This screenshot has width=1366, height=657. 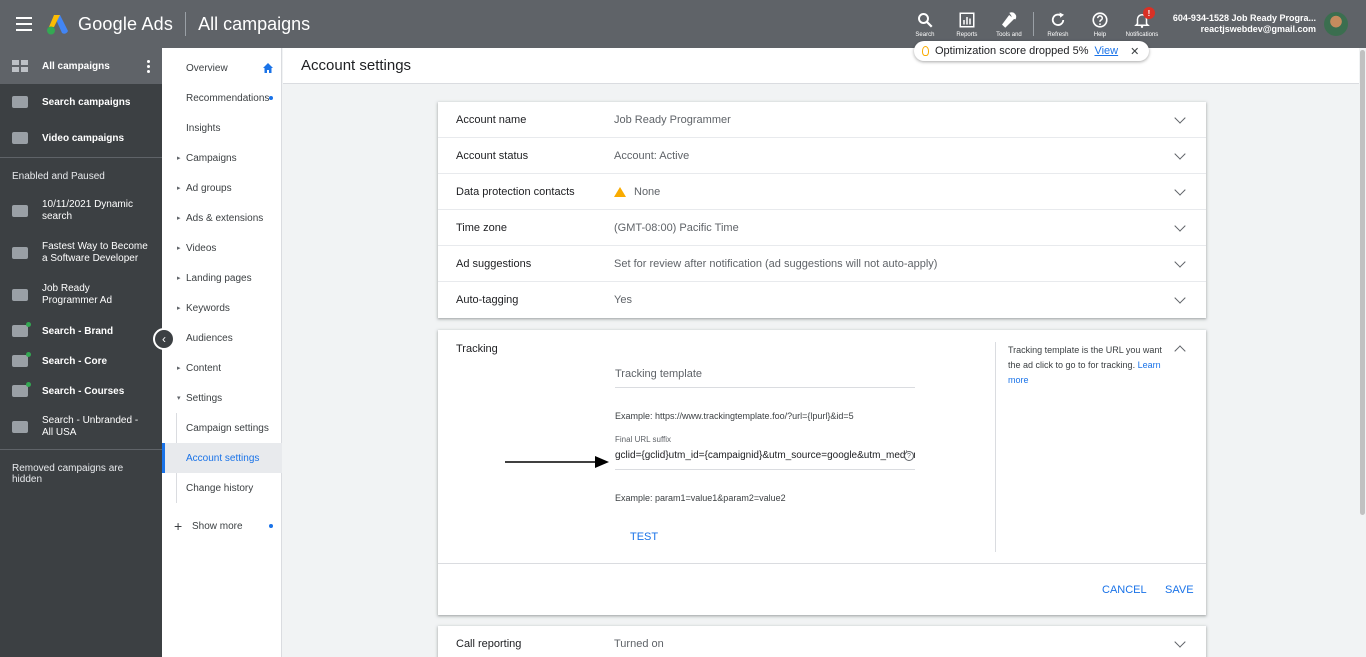 What do you see at coordinates (822, 300) in the screenshot?
I see `setting-row-auto-tagging: Auto-tagging Yes` at bounding box center [822, 300].